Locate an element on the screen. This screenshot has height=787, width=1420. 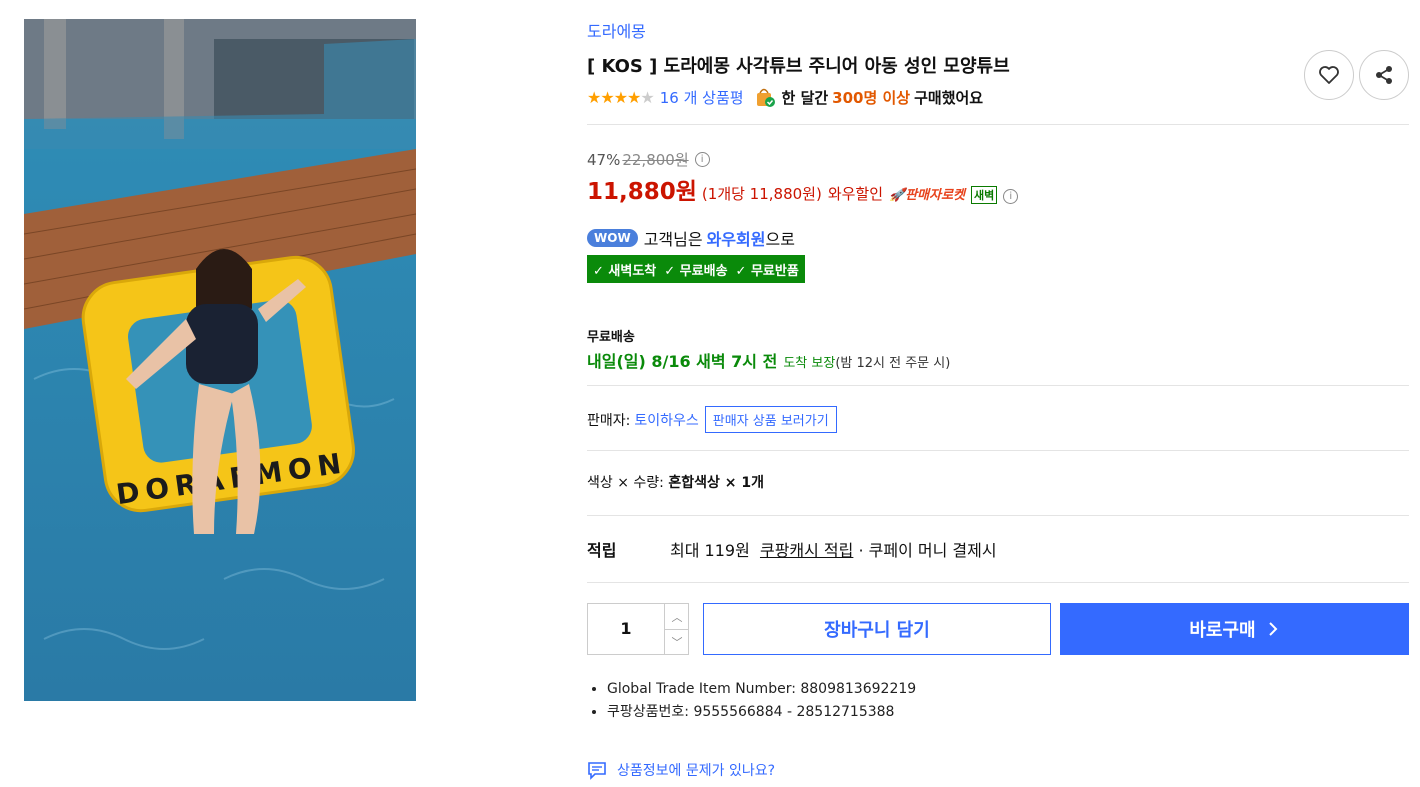
sale-price-row: 11,880원 (1개당 11,880원) 와우할인 🚀판매자로켓 새벽 i is located at coordinates (803, 189).